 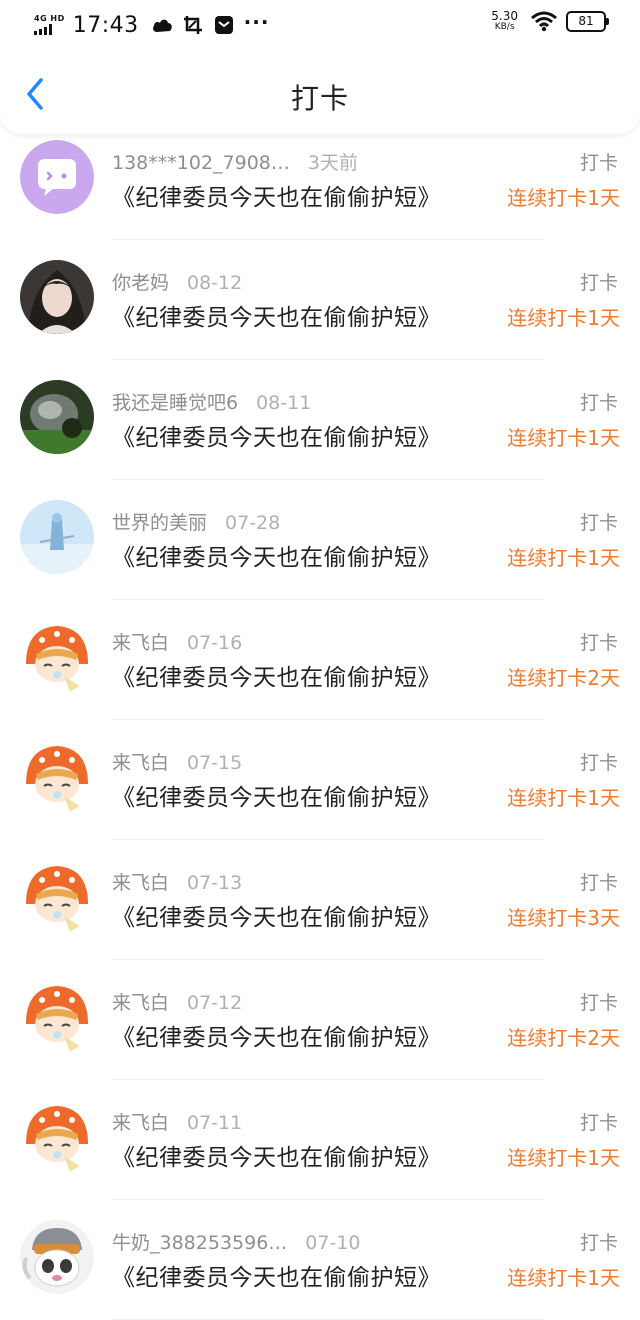 What do you see at coordinates (320, 1260) in the screenshot?
I see `list-item: 牛奶_388253596… 07-10 《纪律委员今天也在偷偷护短》 打卡连续打卡1天` at bounding box center [320, 1260].